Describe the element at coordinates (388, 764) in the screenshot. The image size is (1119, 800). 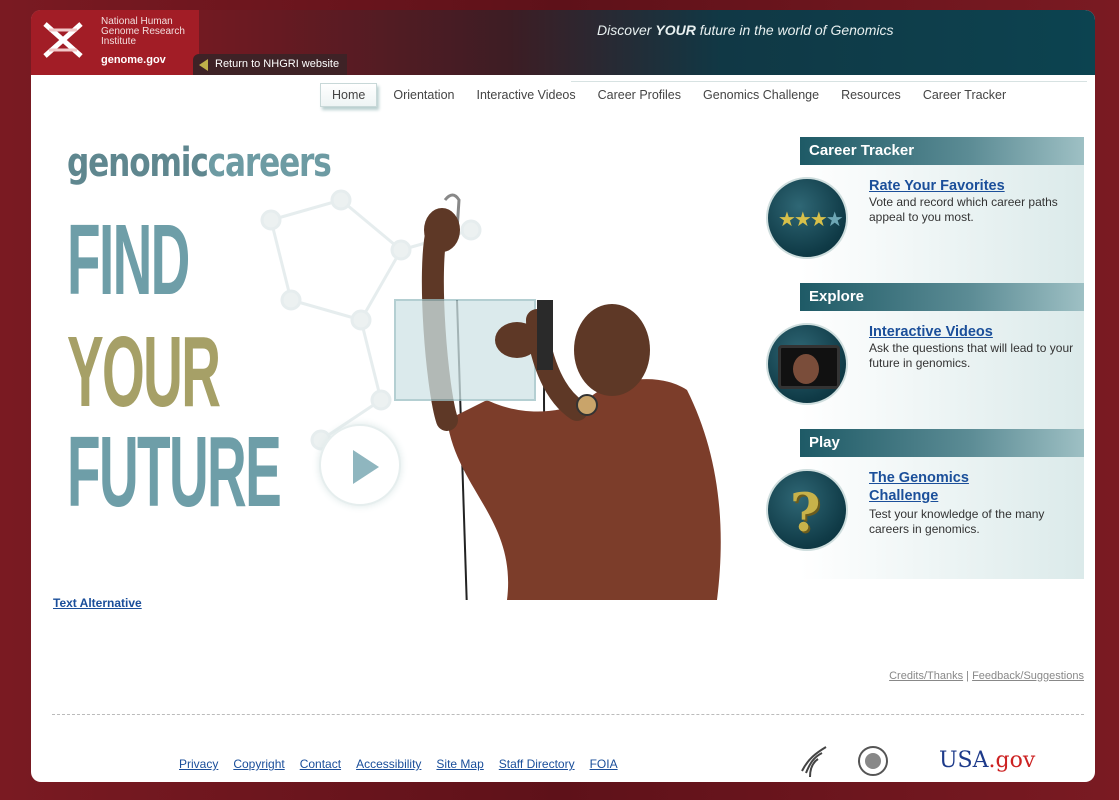
I see `footer-link-accessibility: Accessibility` at that location.